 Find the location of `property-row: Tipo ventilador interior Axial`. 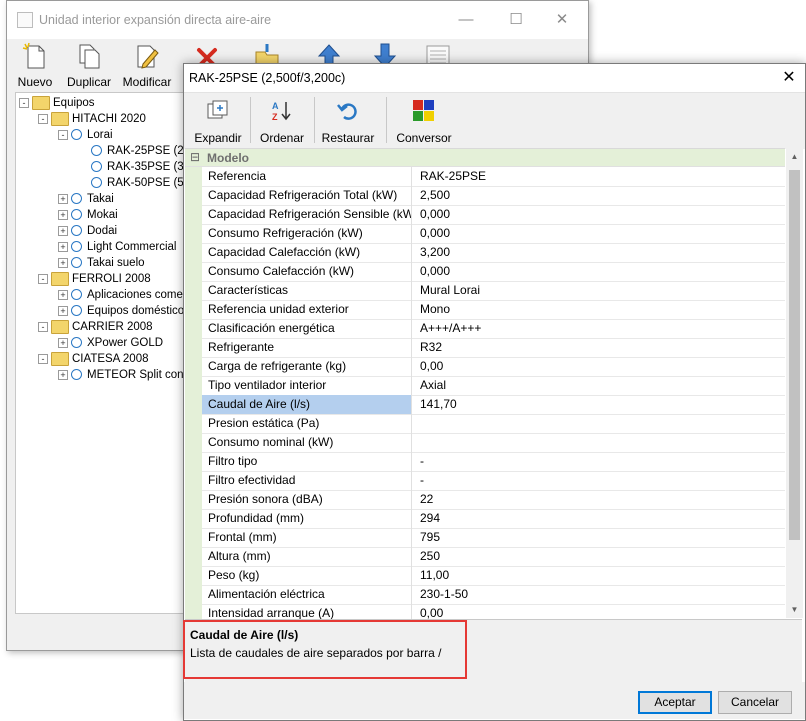

property-row: Tipo ventilador interior Axial is located at coordinates (493, 386).